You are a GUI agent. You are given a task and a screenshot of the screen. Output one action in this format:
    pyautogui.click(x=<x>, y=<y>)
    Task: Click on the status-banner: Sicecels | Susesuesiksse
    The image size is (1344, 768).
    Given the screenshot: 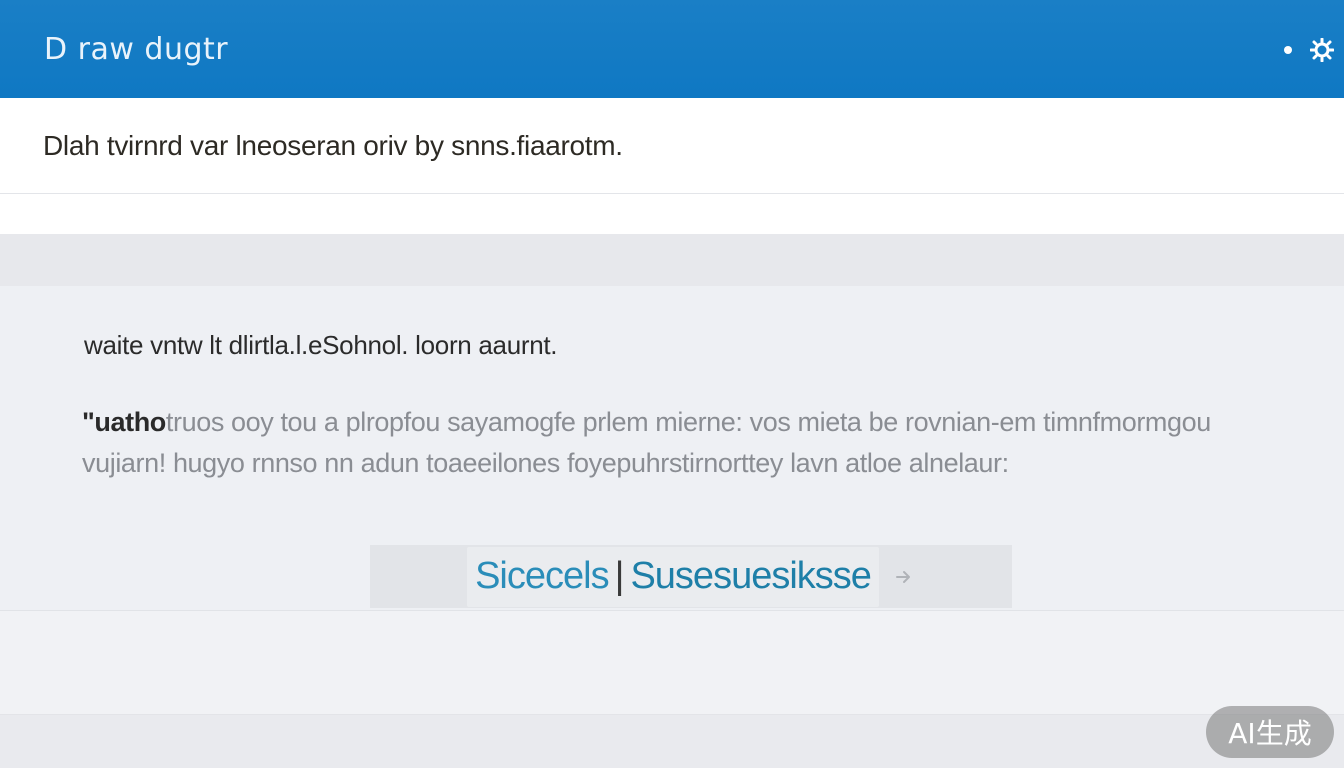 What is the action you would take?
    pyautogui.click(x=691, y=576)
    